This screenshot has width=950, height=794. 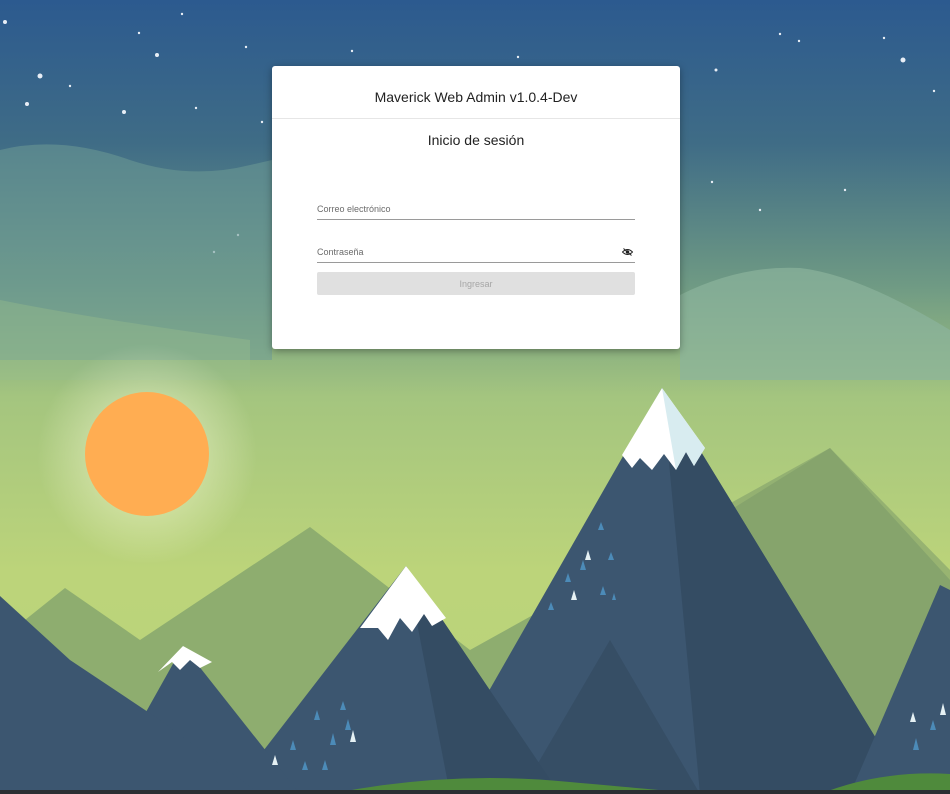 I want to click on password-field-container, so click(x=476, y=252).